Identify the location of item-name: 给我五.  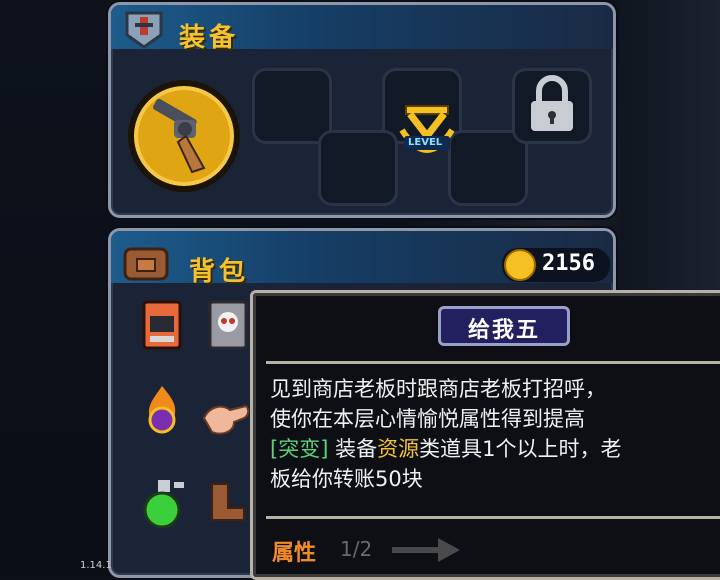
(503, 330).